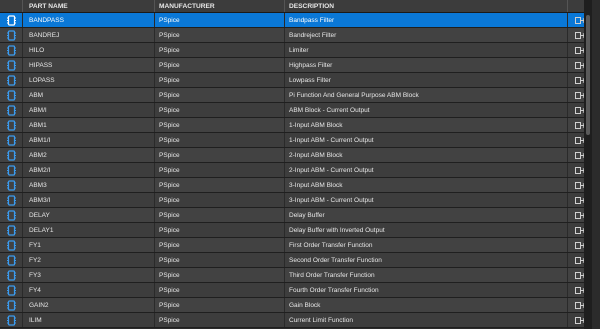 This screenshot has height=329, width=600. I want to click on table-header: PART NAME MANUFACTURER DESCRIPTION, so click(296, 6).